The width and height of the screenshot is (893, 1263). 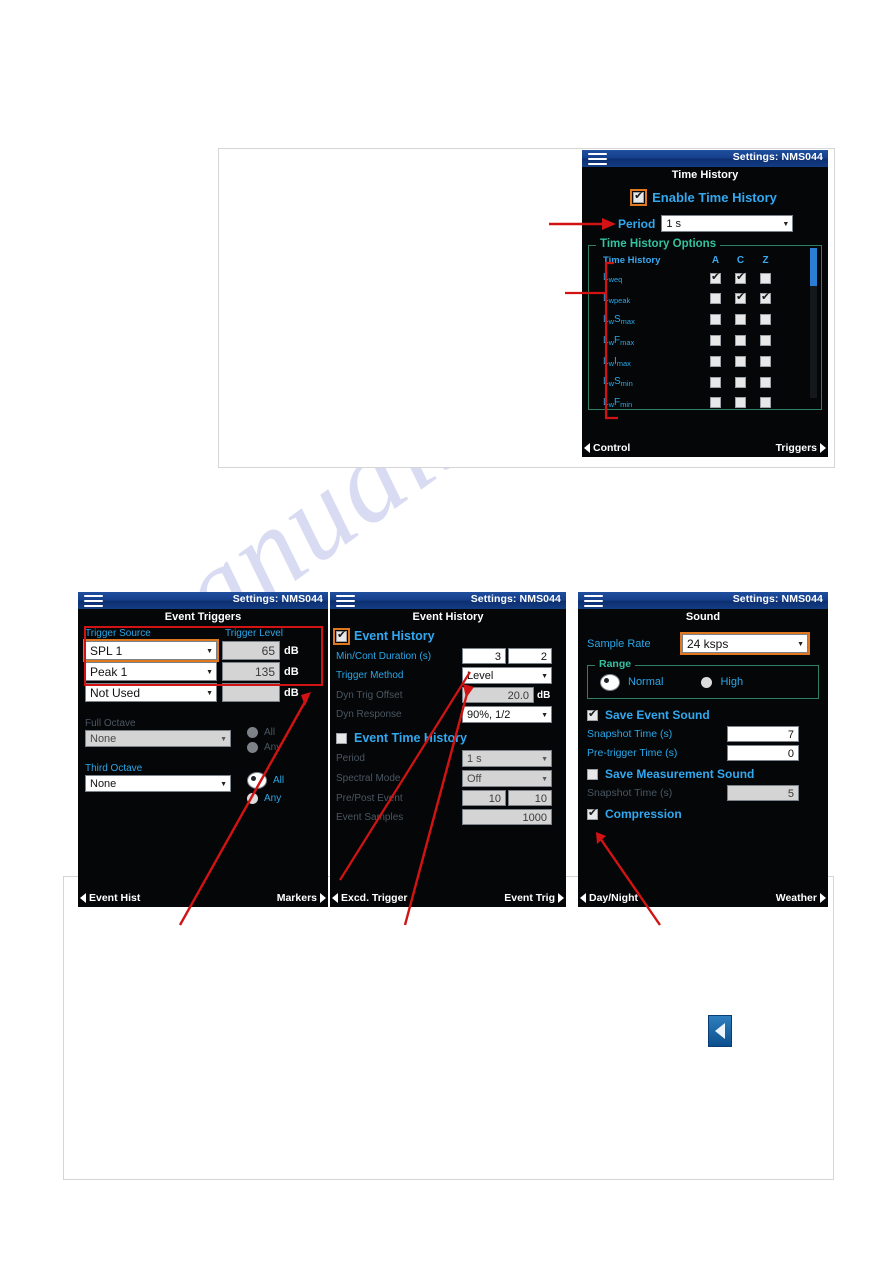 I want to click on save-measurement-sound-label: Save Measurement Sound, so click(x=680, y=774).